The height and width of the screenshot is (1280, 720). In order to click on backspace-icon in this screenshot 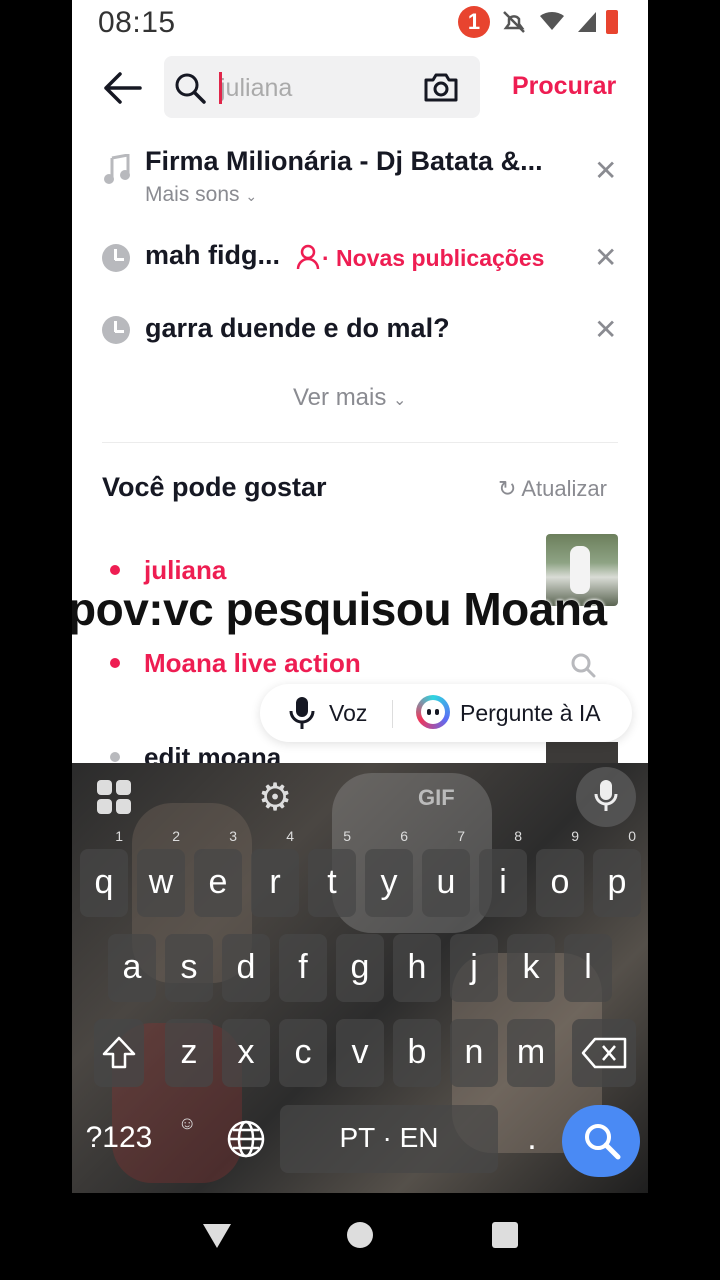, I will do `click(604, 1053)`.